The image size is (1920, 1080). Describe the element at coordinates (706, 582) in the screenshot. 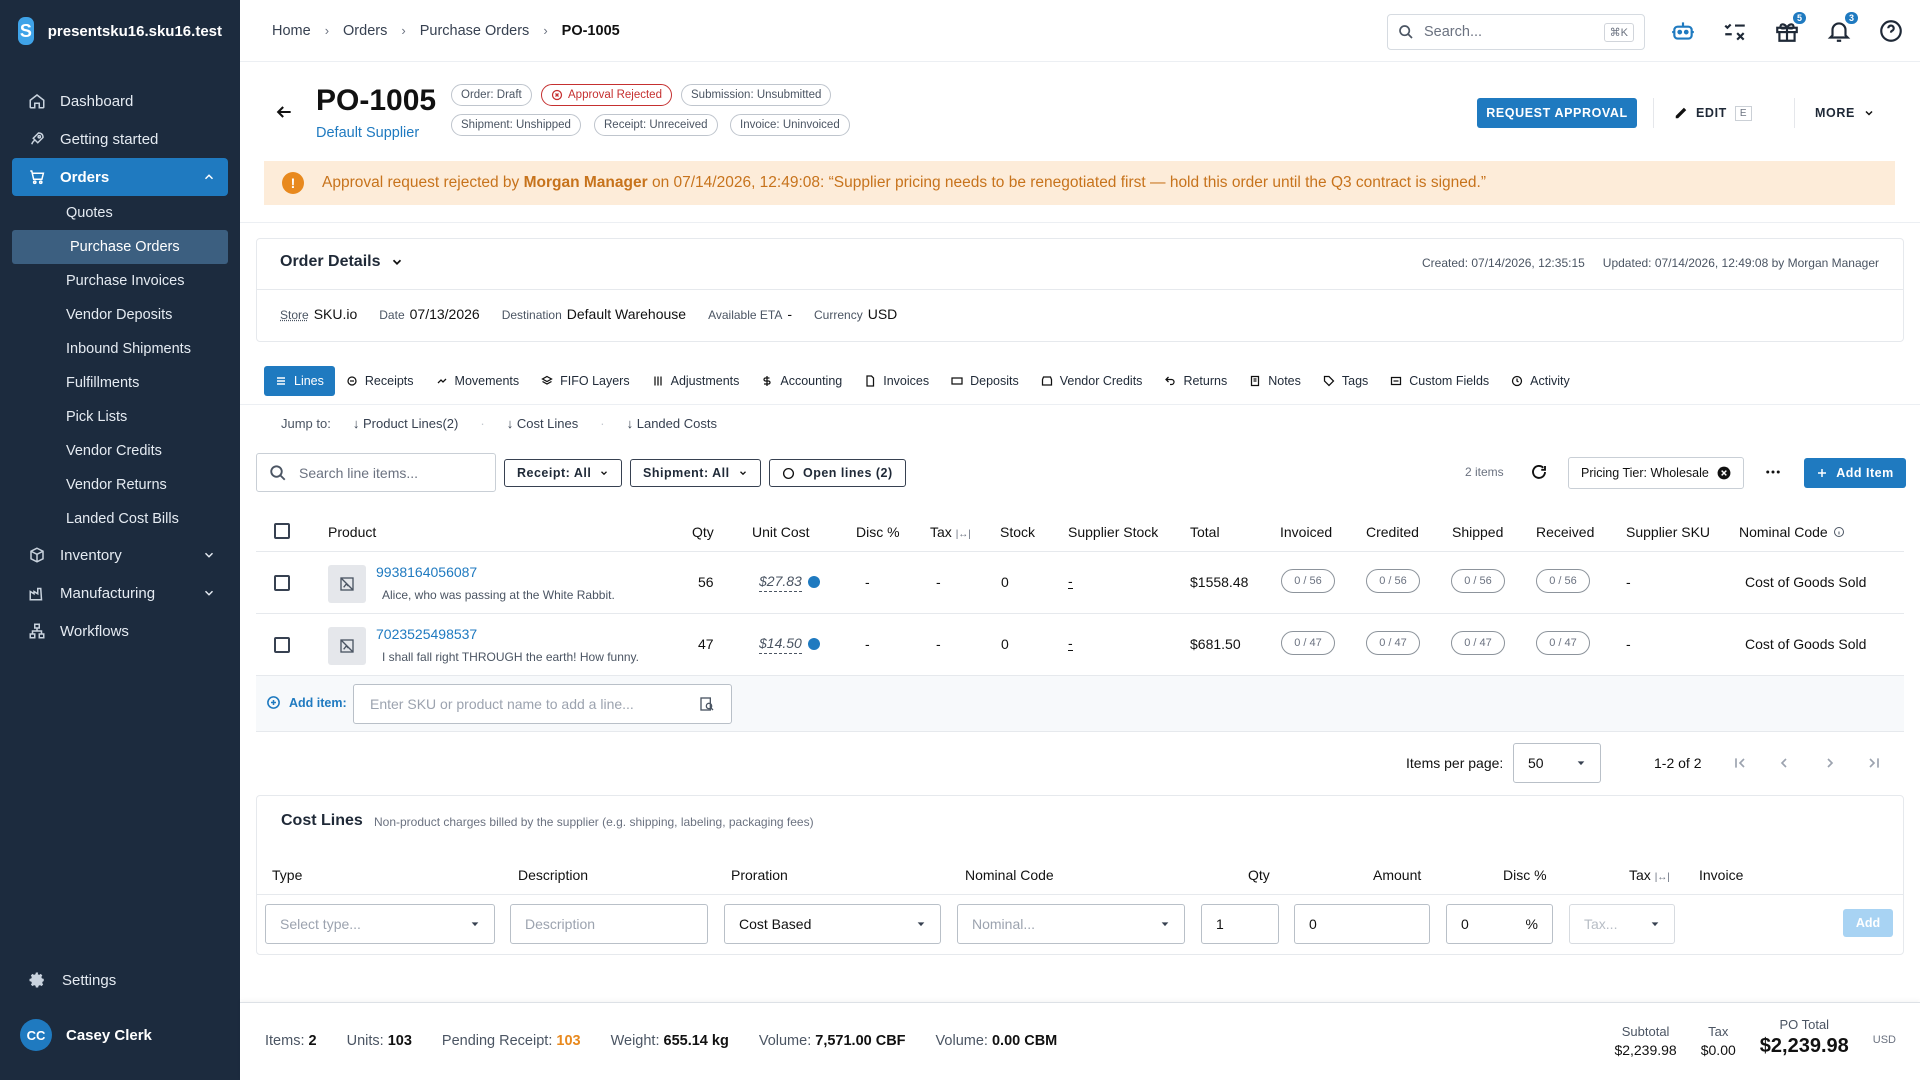

I see `line-qty: 56` at that location.